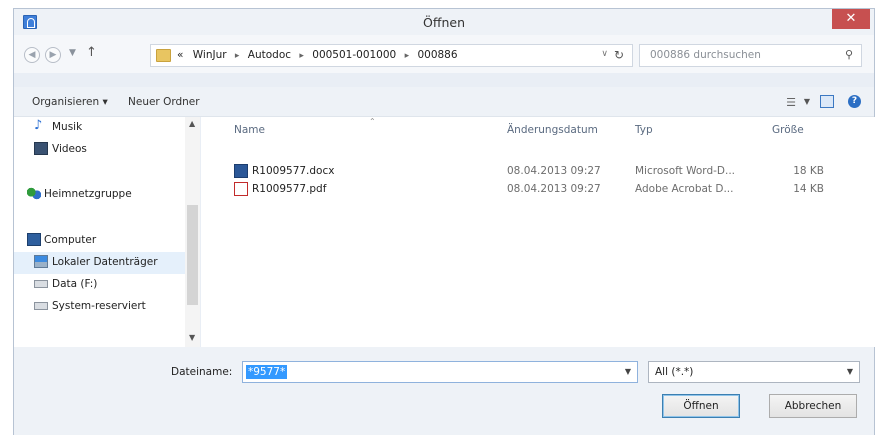 The width and height of the screenshot is (885, 435). I want to click on address-dropdown-icon: ∨, so click(604, 54).